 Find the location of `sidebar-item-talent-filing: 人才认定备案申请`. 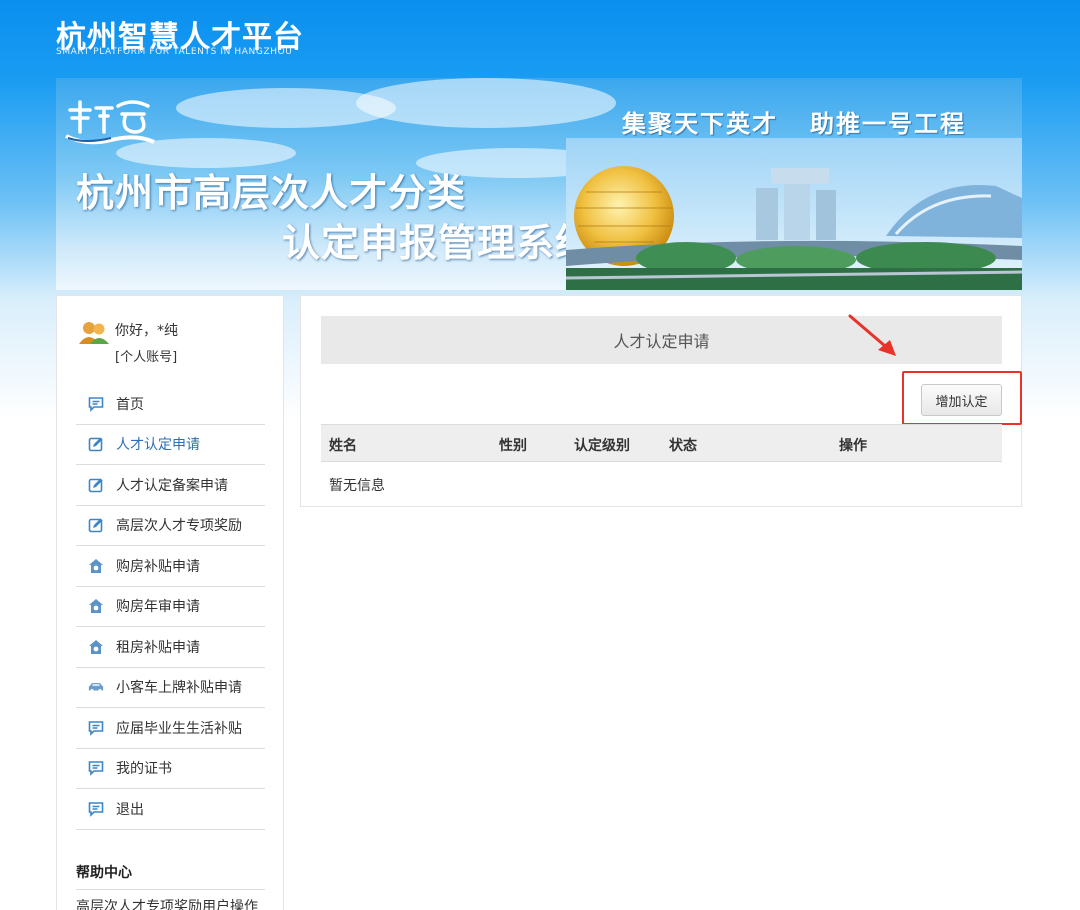

sidebar-item-talent-filing: 人才认定备案申请 is located at coordinates (170, 485).